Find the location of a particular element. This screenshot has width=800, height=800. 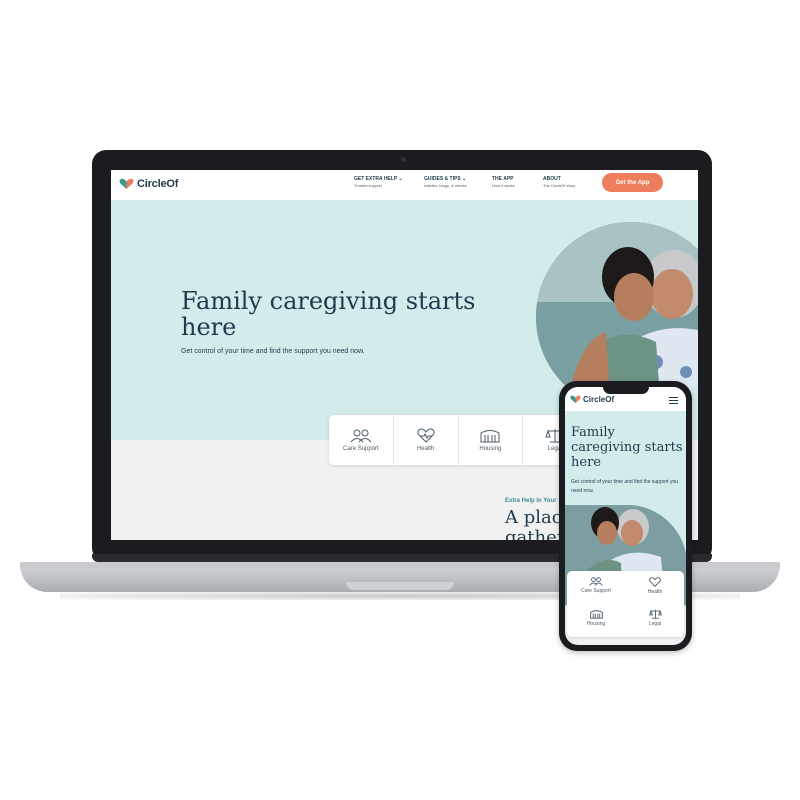

phone-notch is located at coordinates (626, 390).